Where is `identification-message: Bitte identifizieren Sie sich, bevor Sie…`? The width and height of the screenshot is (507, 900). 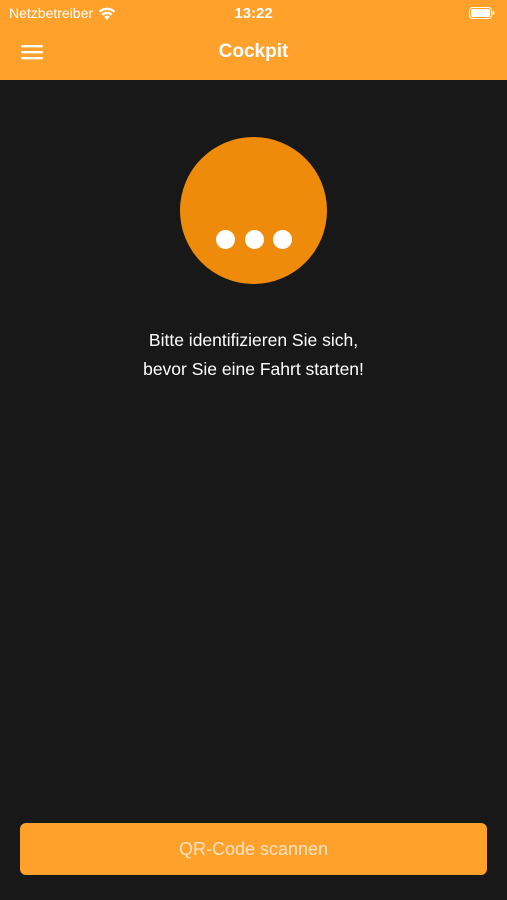 identification-message: Bitte identifizieren Sie sich, bevor Sie… is located at coordinates (253, 355).